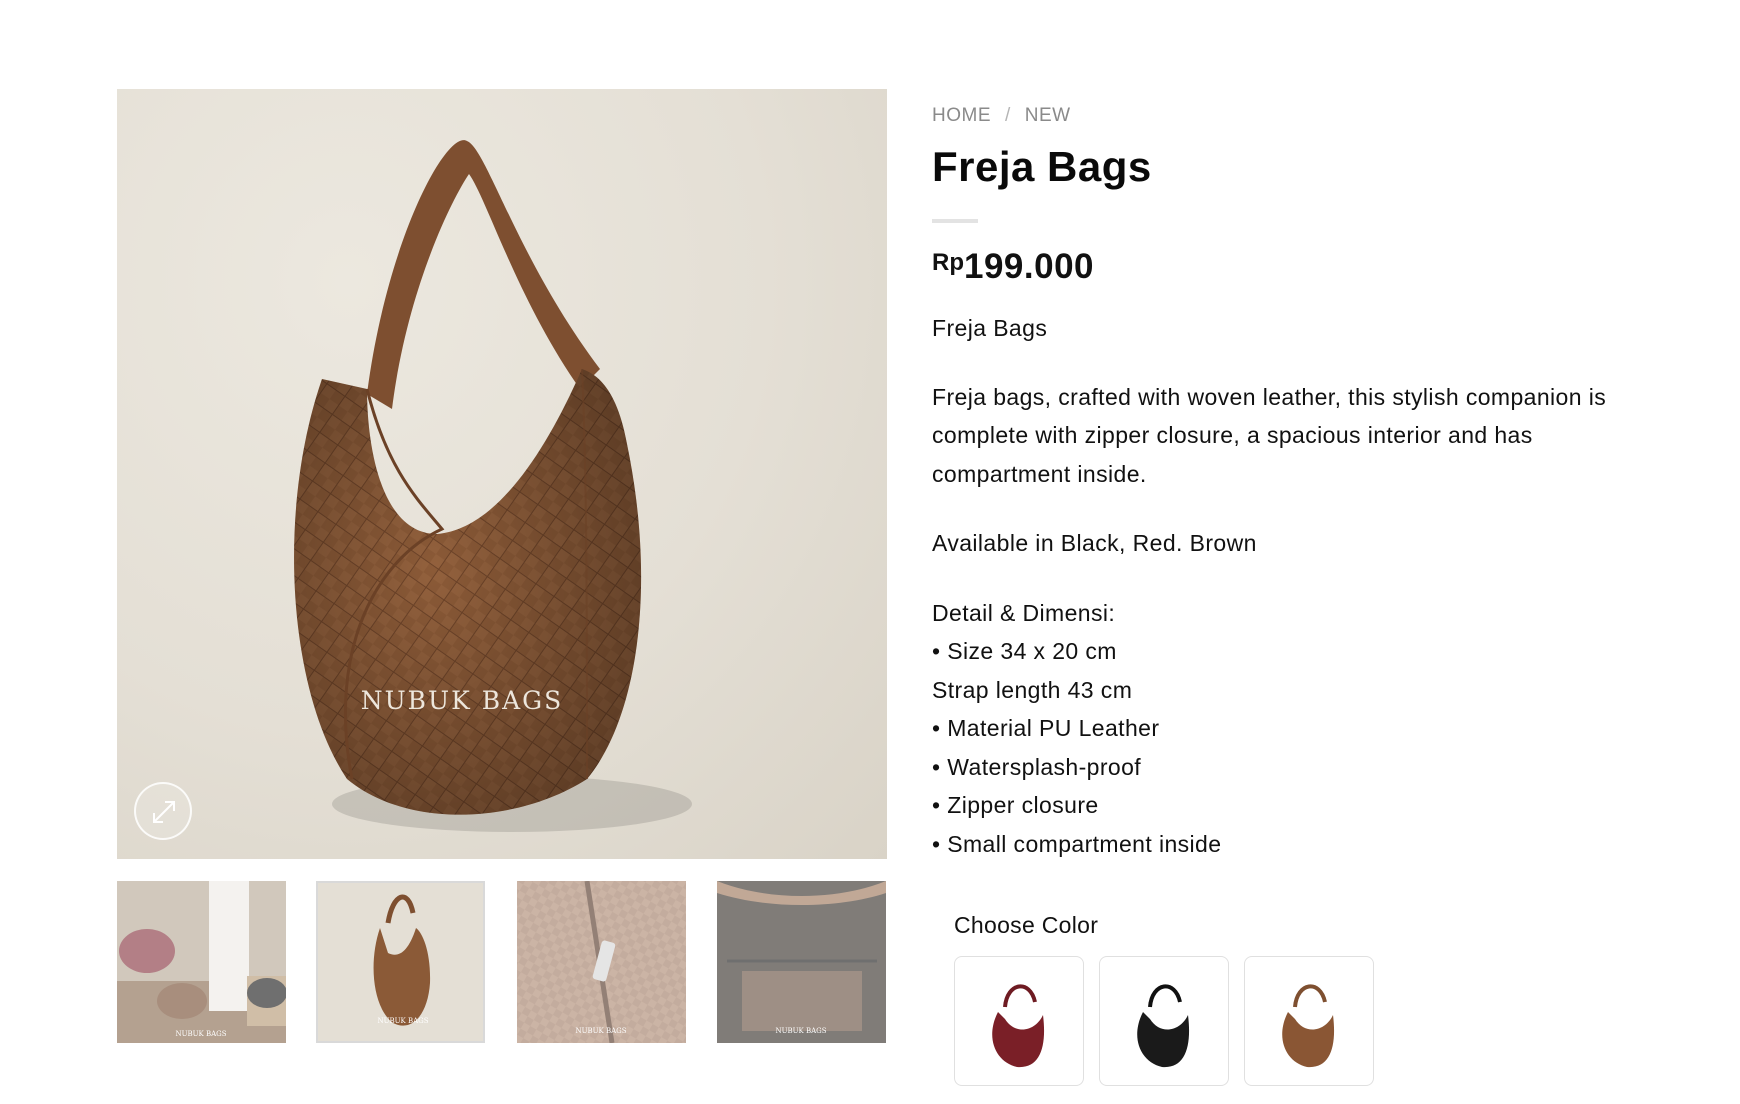  I want to click on red-bag-icon, so click(1018, 1026).